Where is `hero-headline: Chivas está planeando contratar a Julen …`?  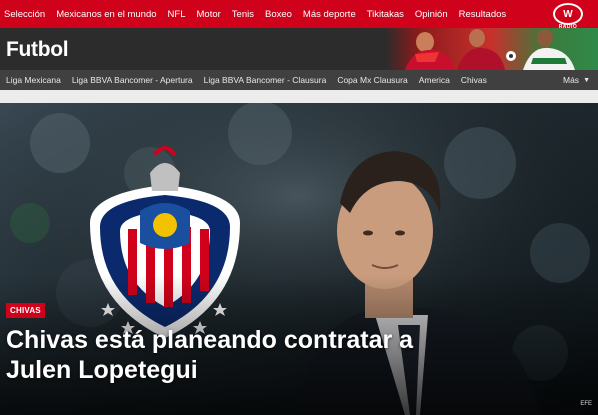 hero-headline: Chivas está planeando contratar a Julen … is located at coordinates (216, 355).